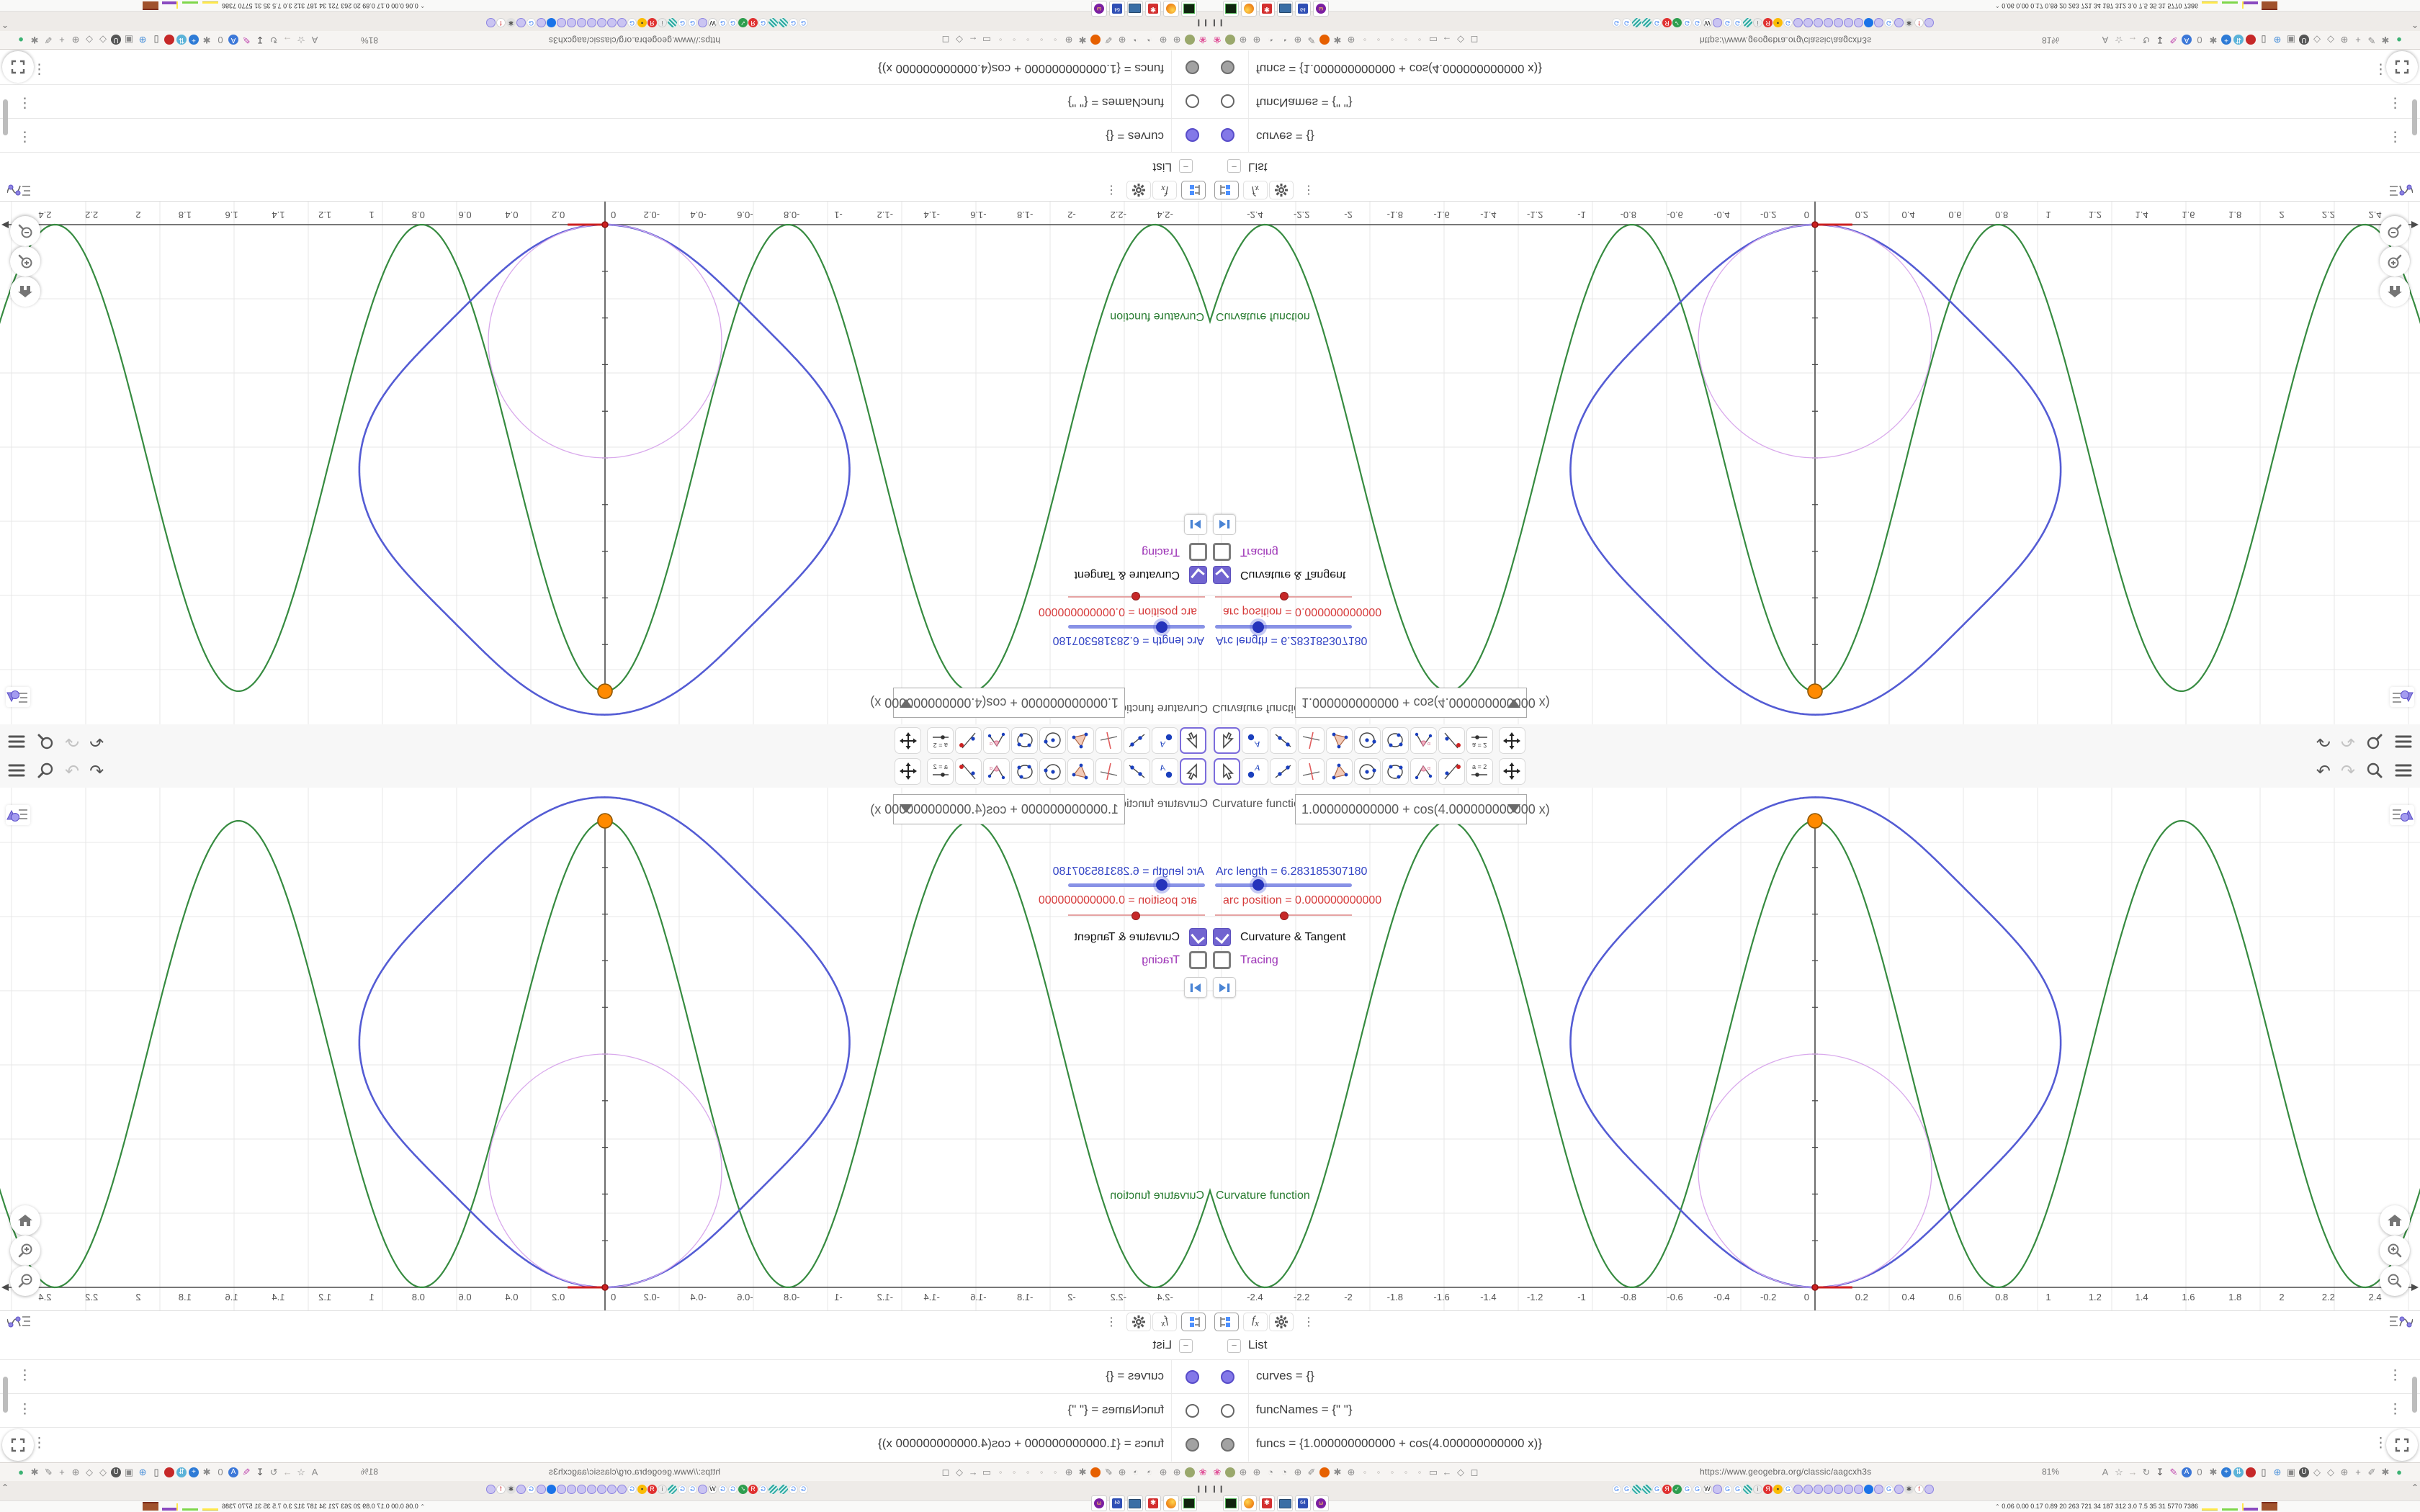 This screenshot has height=1512, width=2420. What do you see at coordinates (906, 808) in the screenshot?
I see `dropdown-arrow-icon` at bounding box center [906, 808].